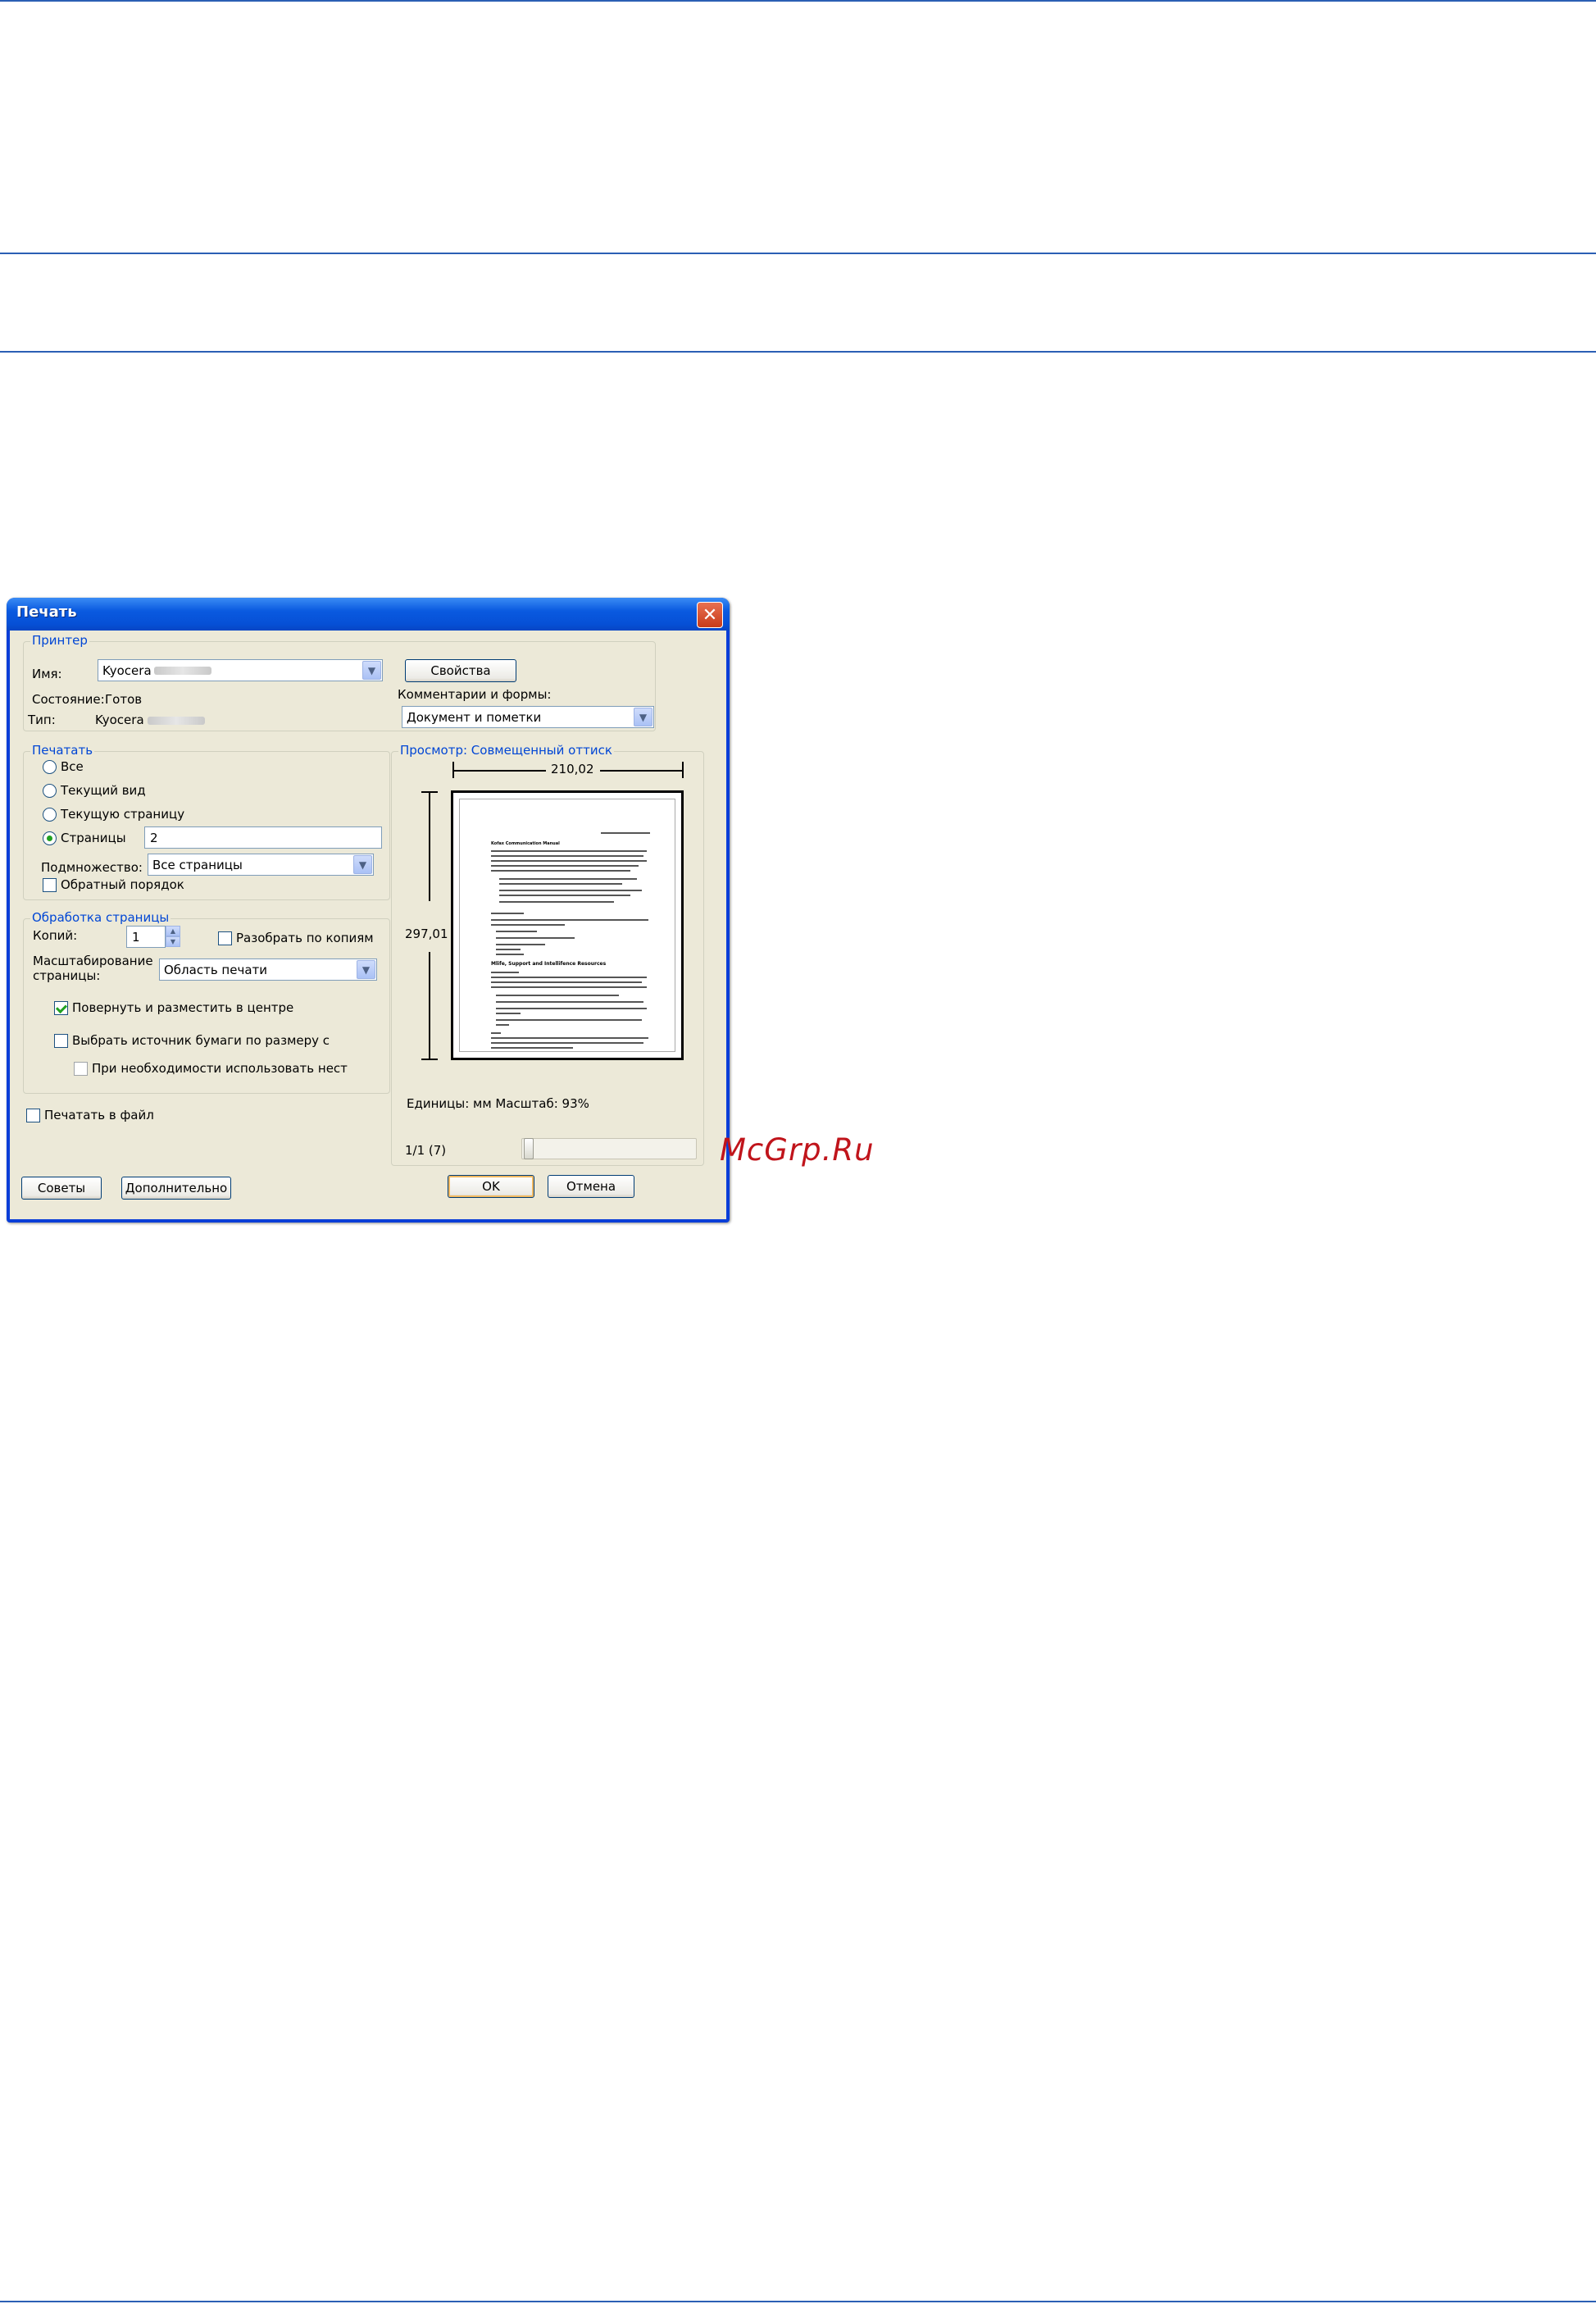 The width and height of the screenshot is (1596, 2304). Describe the element at coordinates (182, 671) in the screenshot. I see `redacted-model` at that location.